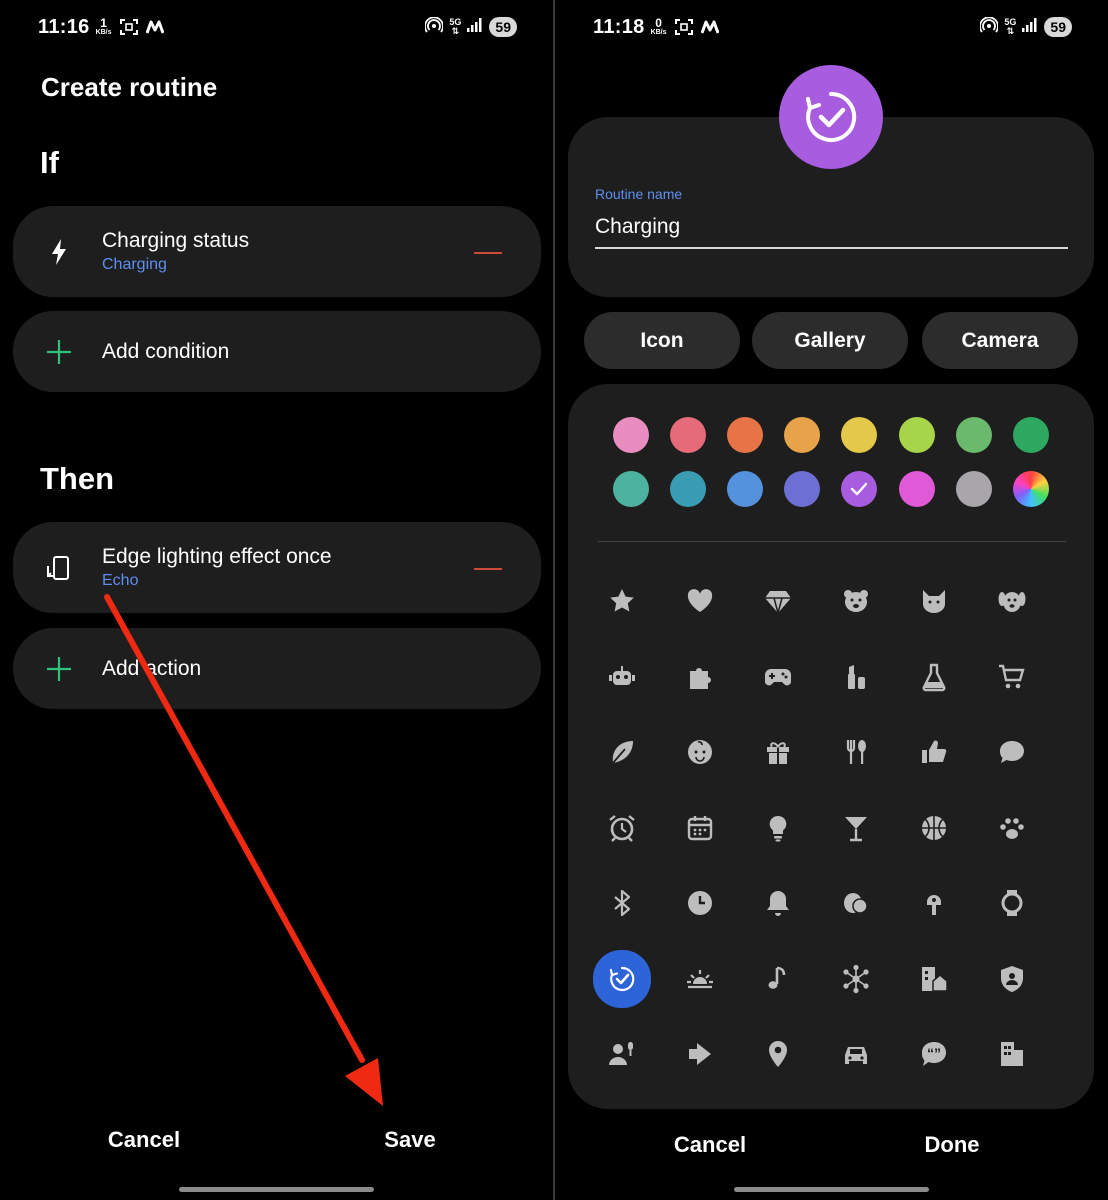 This screenshot has width=1108, height=1200. Describe the element at coordinates (989, 27) in the screenshot. I see `hotspot-icon` at that location.